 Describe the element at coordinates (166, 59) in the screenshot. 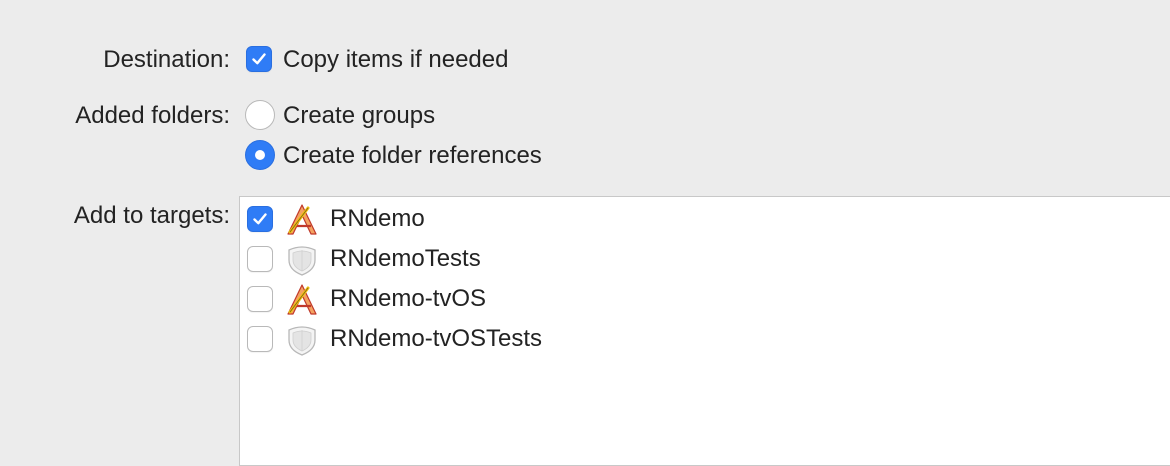

I see `destination-label: Destination:` at that location.